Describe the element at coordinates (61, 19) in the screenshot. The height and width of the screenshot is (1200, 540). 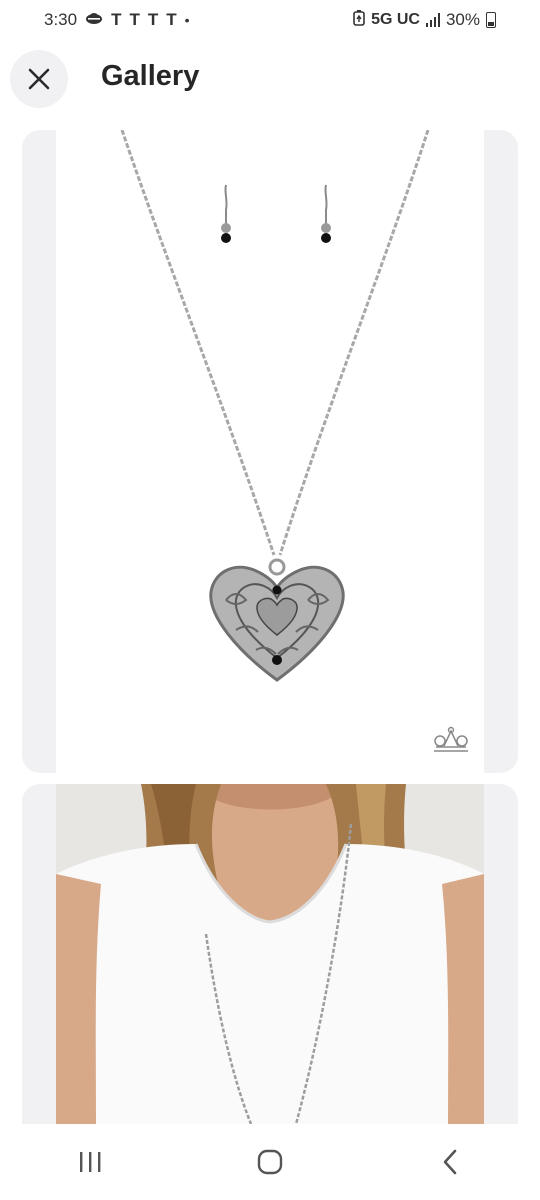
I see `status-time: 3:30` at that location.